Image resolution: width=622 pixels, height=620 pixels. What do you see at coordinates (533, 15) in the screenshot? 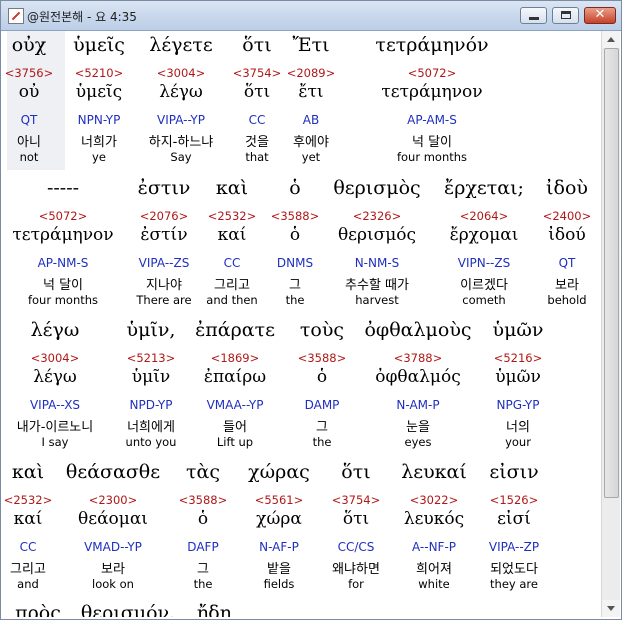
I see `minimize-button` at bounding box center [533, 15].